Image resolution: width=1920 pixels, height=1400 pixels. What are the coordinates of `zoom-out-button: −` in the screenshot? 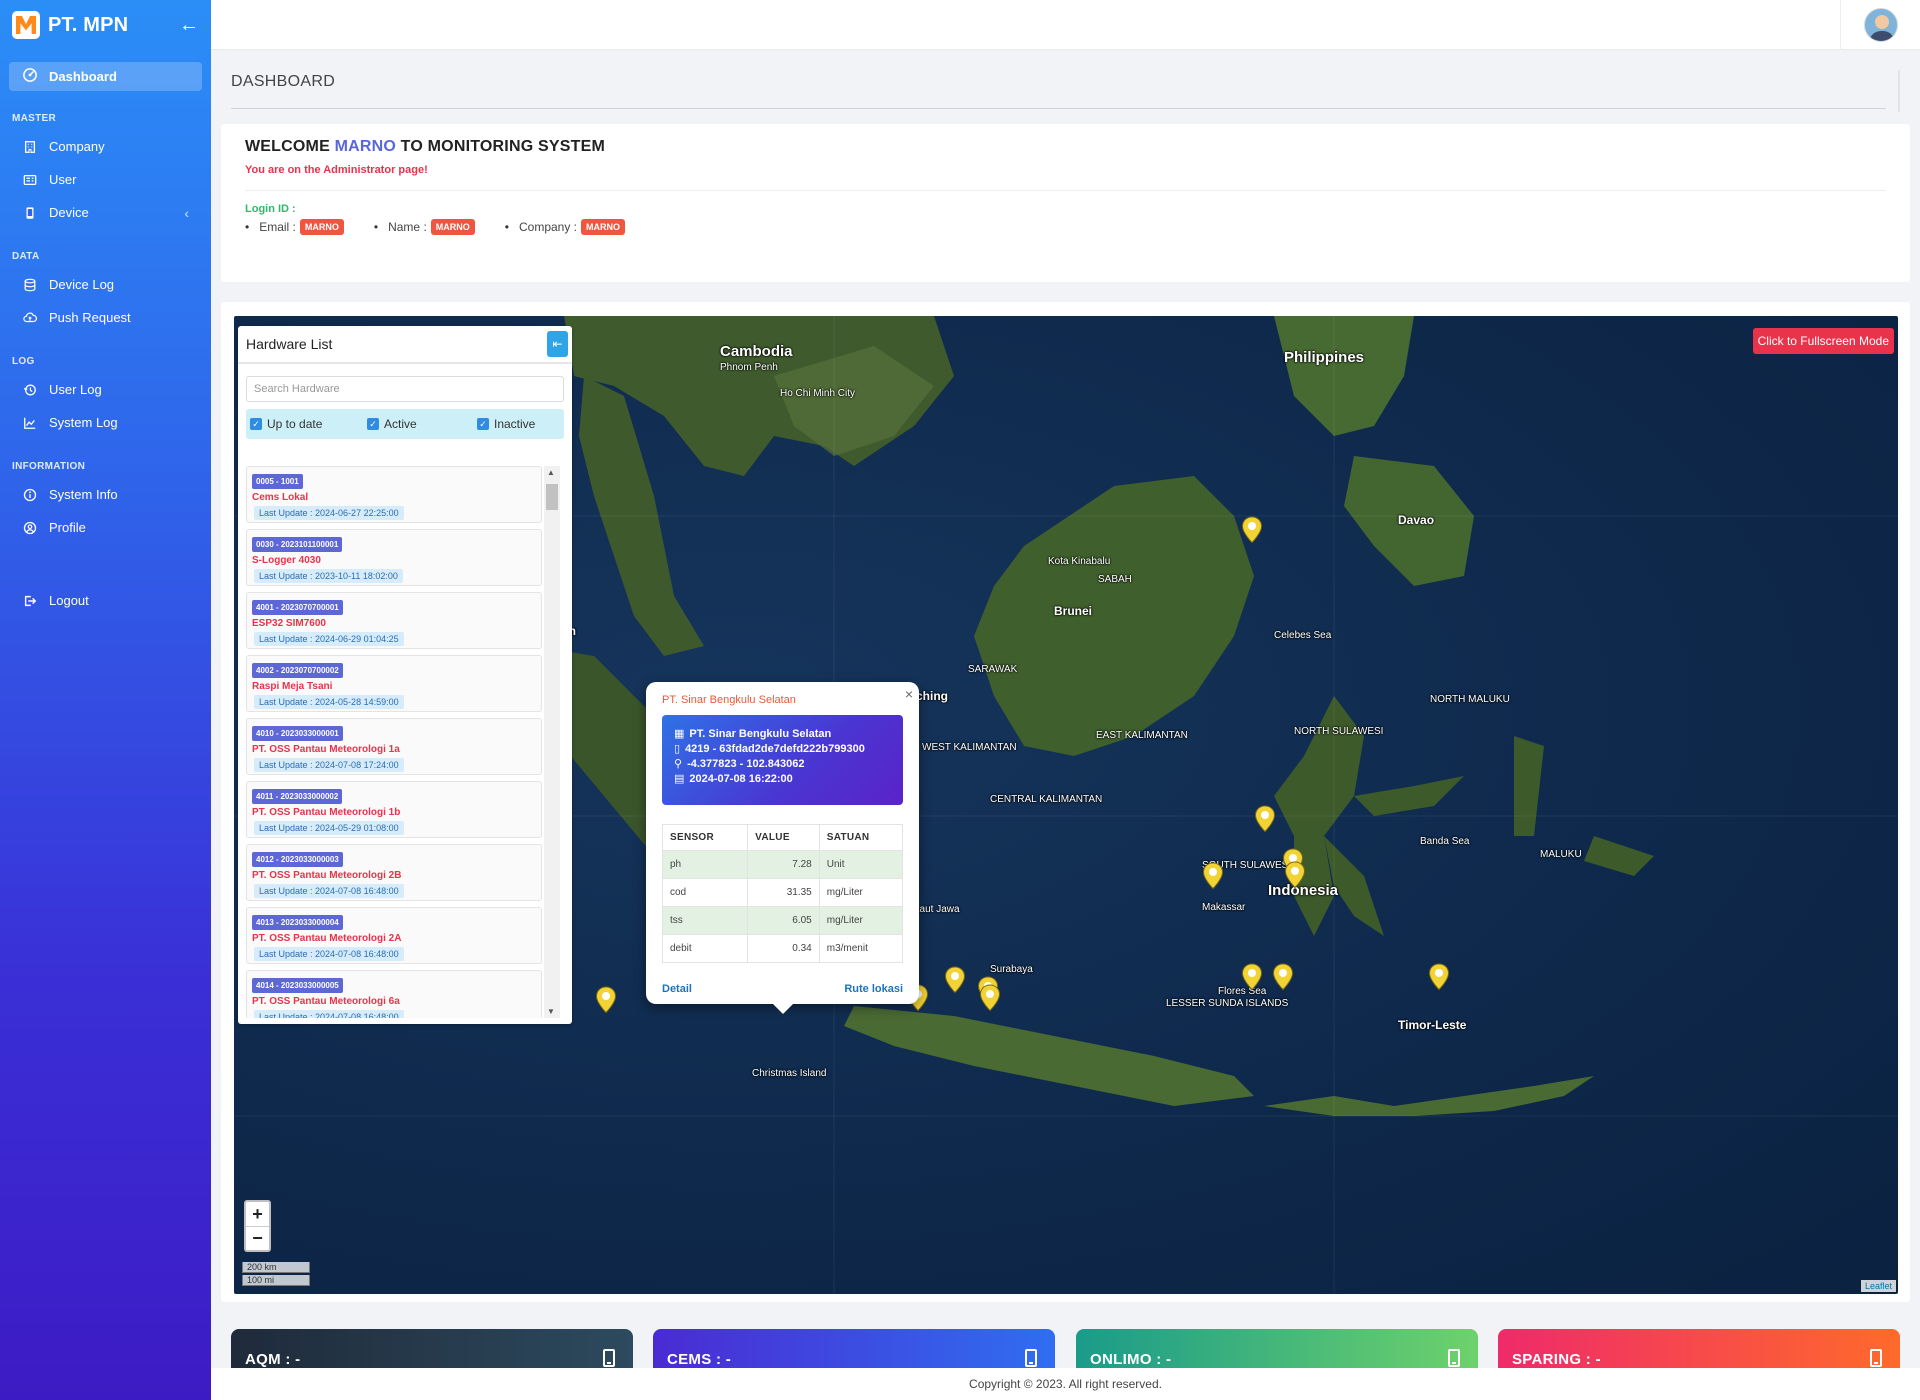 It's located at (257, 1238).